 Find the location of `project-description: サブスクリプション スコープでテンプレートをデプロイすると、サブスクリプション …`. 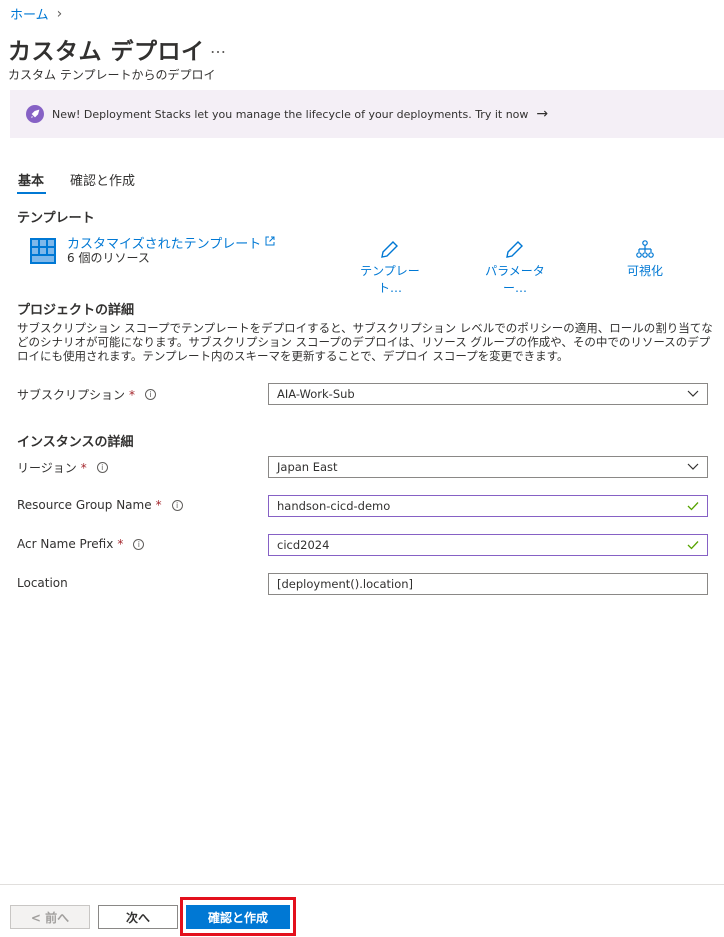

project-description: サブスクリプション スコープでテンプレートをデプロイすると、サブスクリプション … is located at coordinates (365, 342).